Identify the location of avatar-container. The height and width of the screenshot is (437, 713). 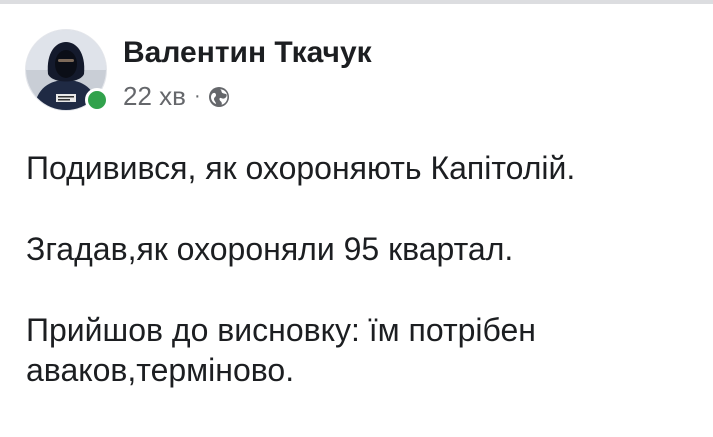
(67, 70).